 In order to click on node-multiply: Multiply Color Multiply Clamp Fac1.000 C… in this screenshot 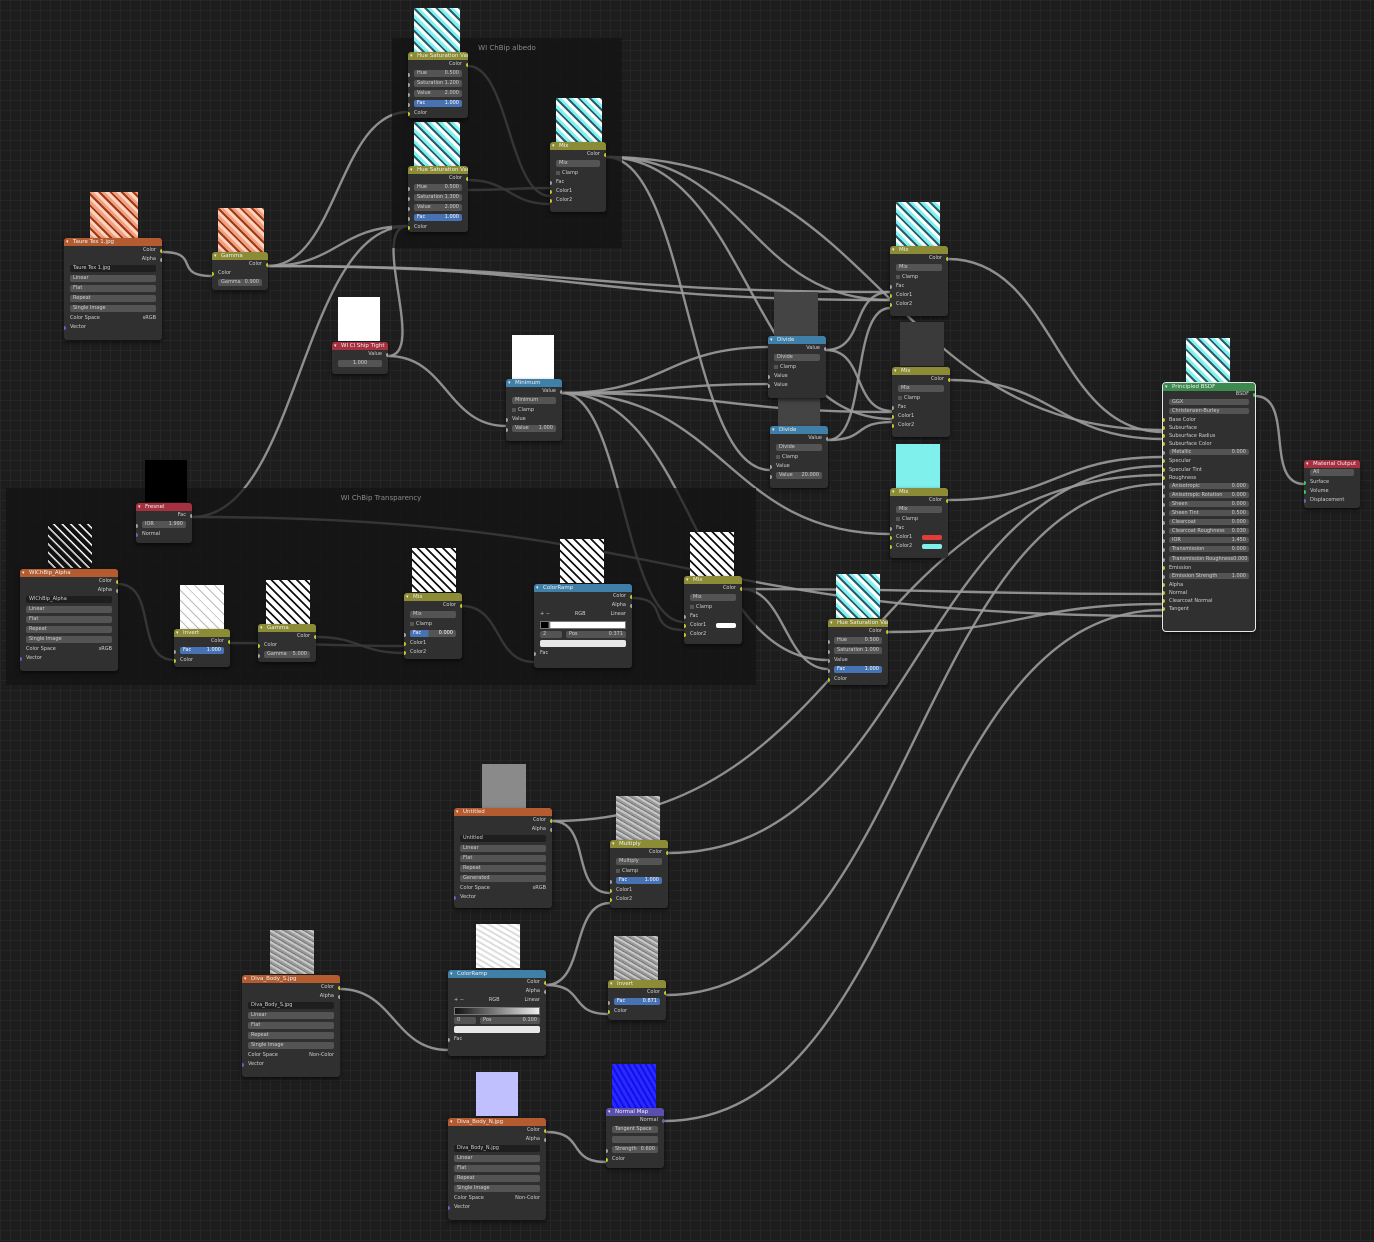, I will do `click(639, 874)`.